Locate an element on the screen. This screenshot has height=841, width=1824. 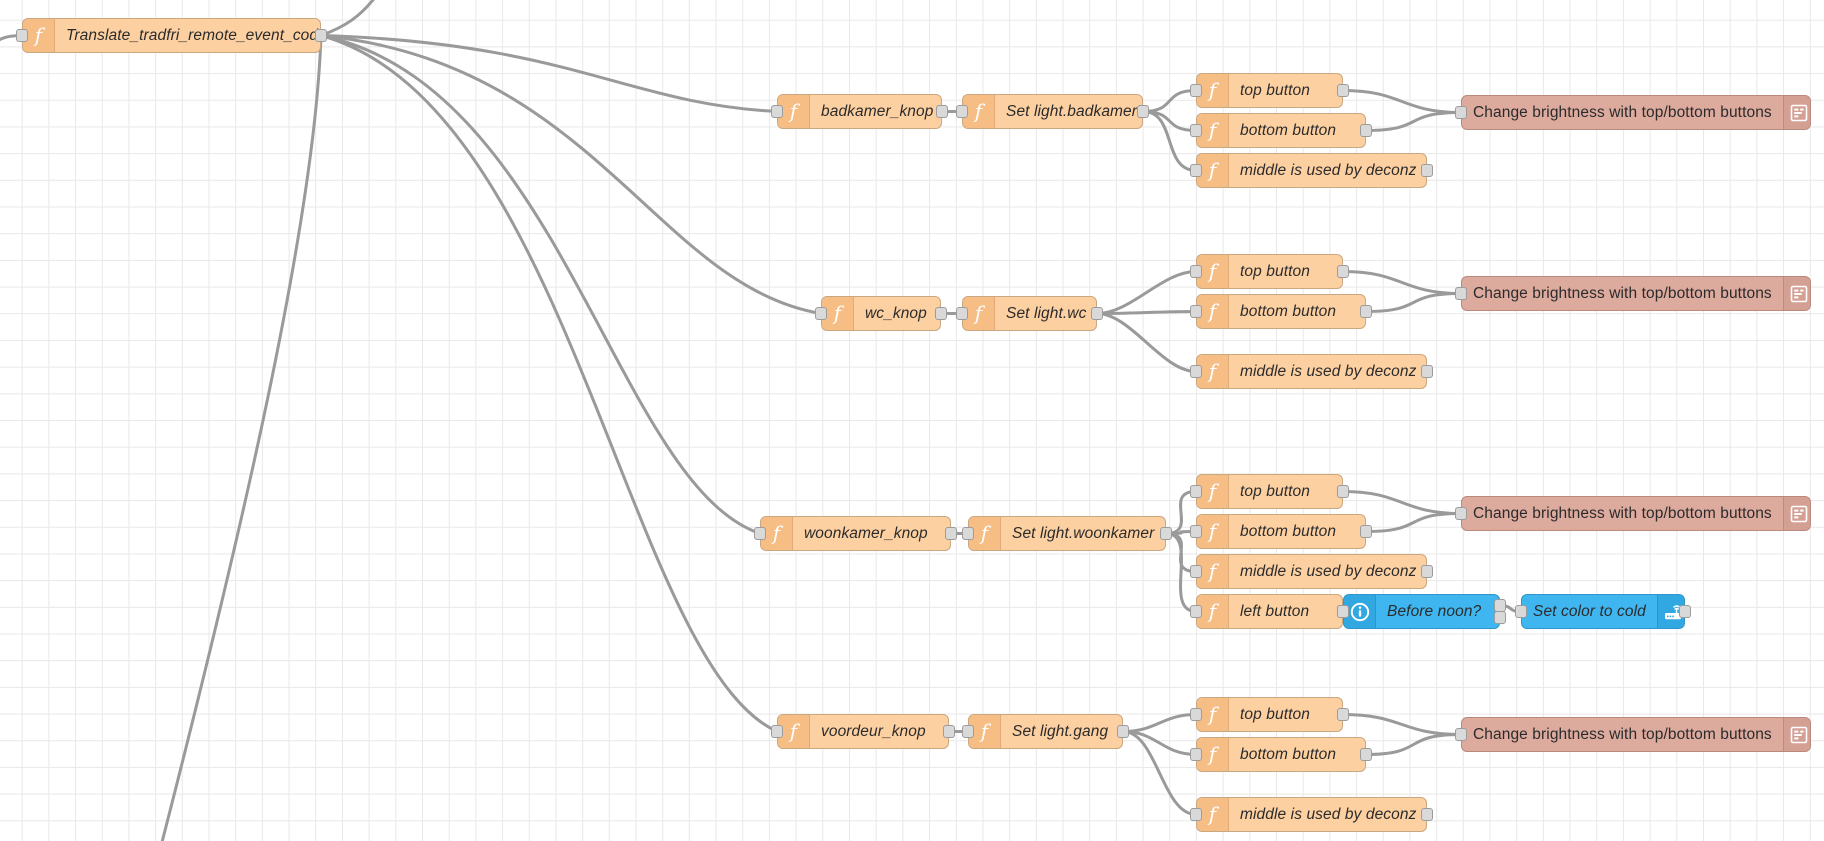
node-set_gang: f Set light.gang is located at coordinates (1045, 731).